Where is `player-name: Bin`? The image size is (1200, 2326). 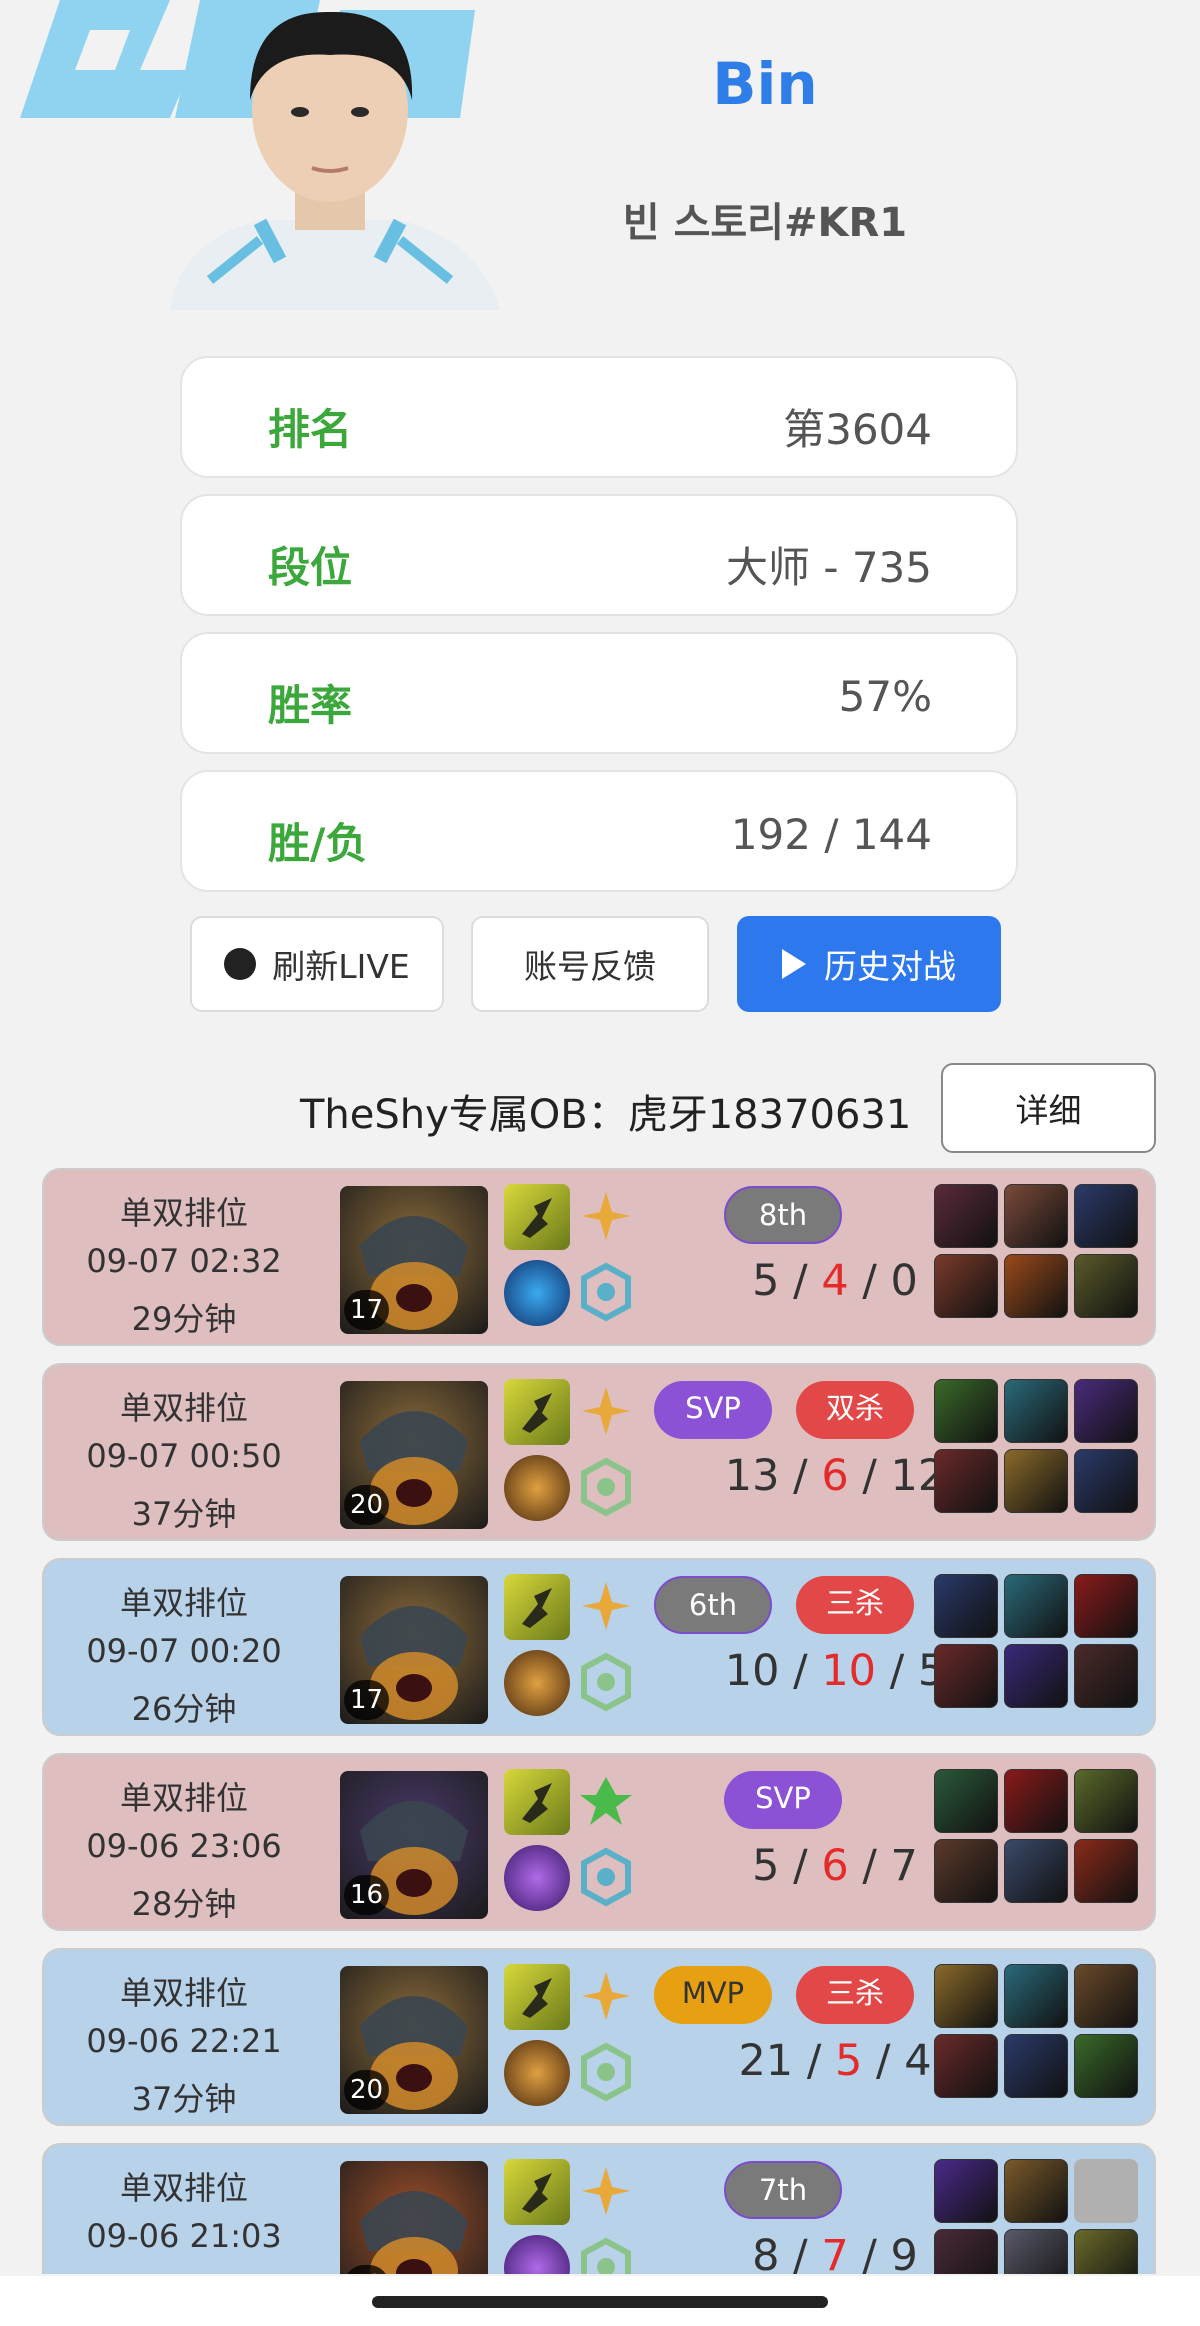
player-name: Bin is located at coordinates (765, 84).